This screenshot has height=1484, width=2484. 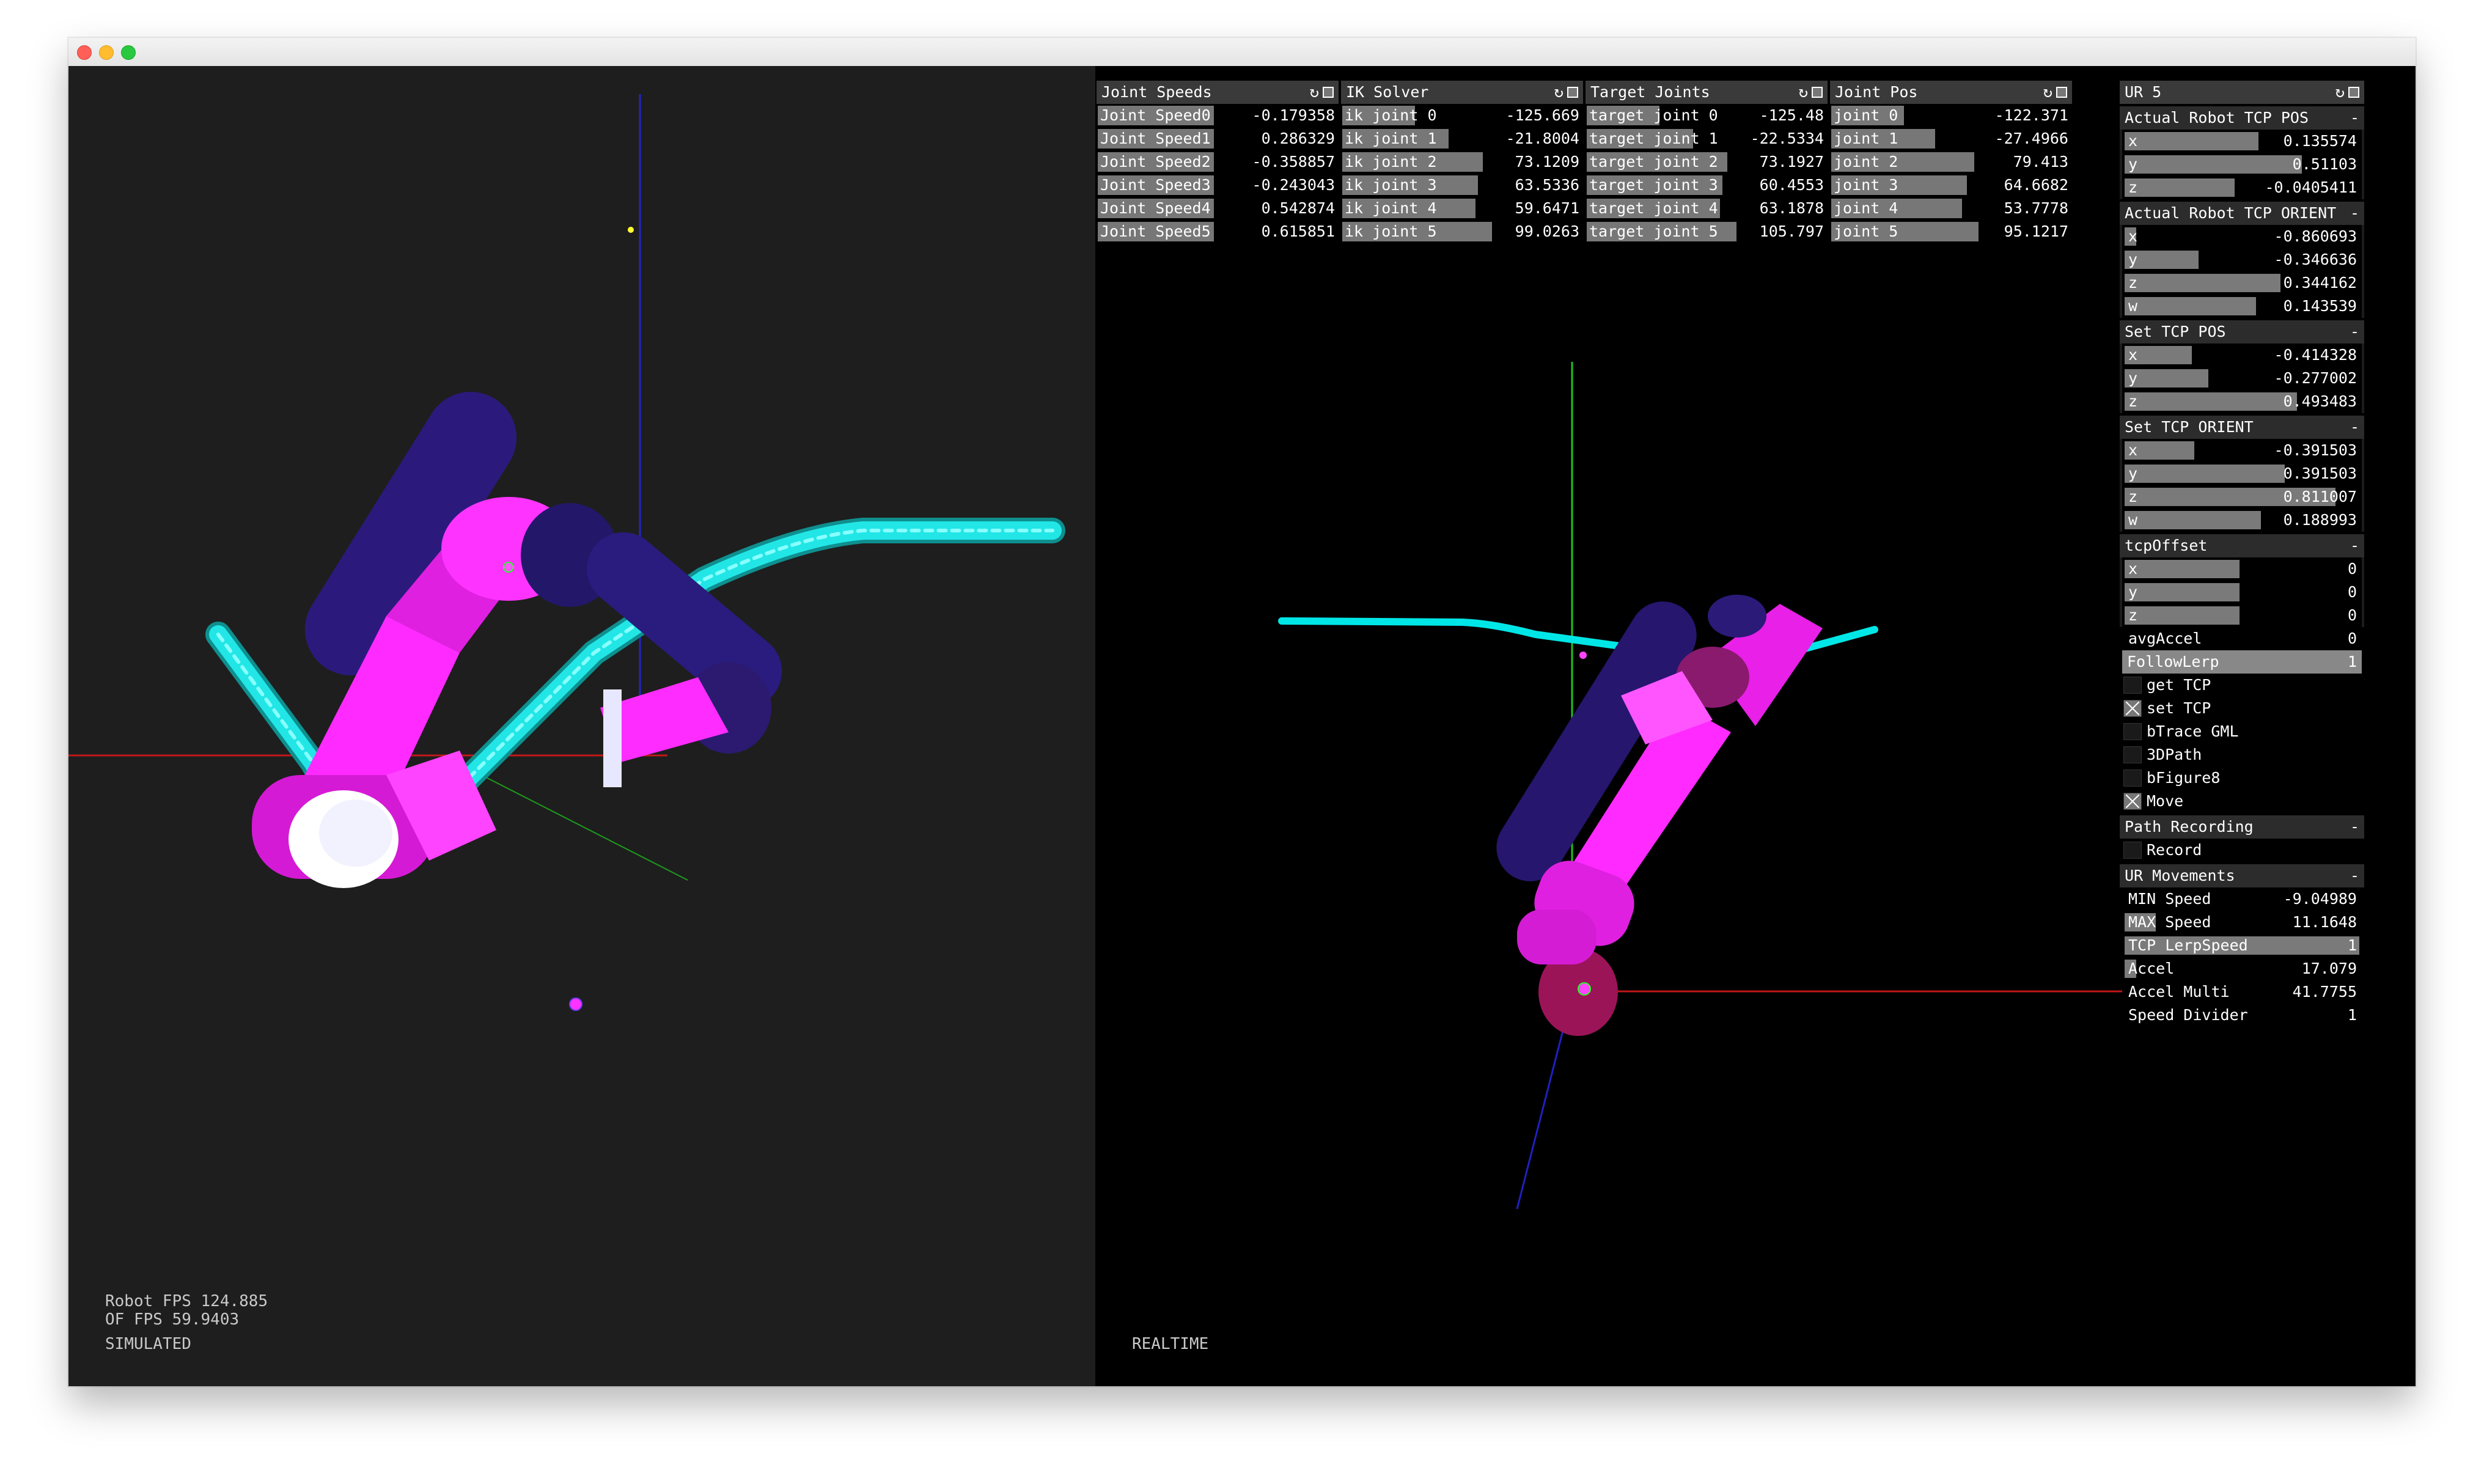 I want to click on joint-slider: Joint Speed2 -0.358857, so click(x=1218, y=162).